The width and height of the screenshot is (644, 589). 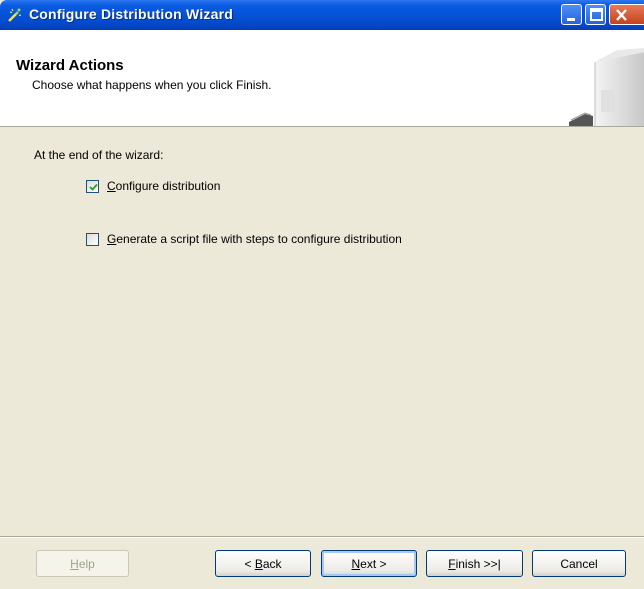 I want to click on help-button: Help, so click(x=82, y=563).